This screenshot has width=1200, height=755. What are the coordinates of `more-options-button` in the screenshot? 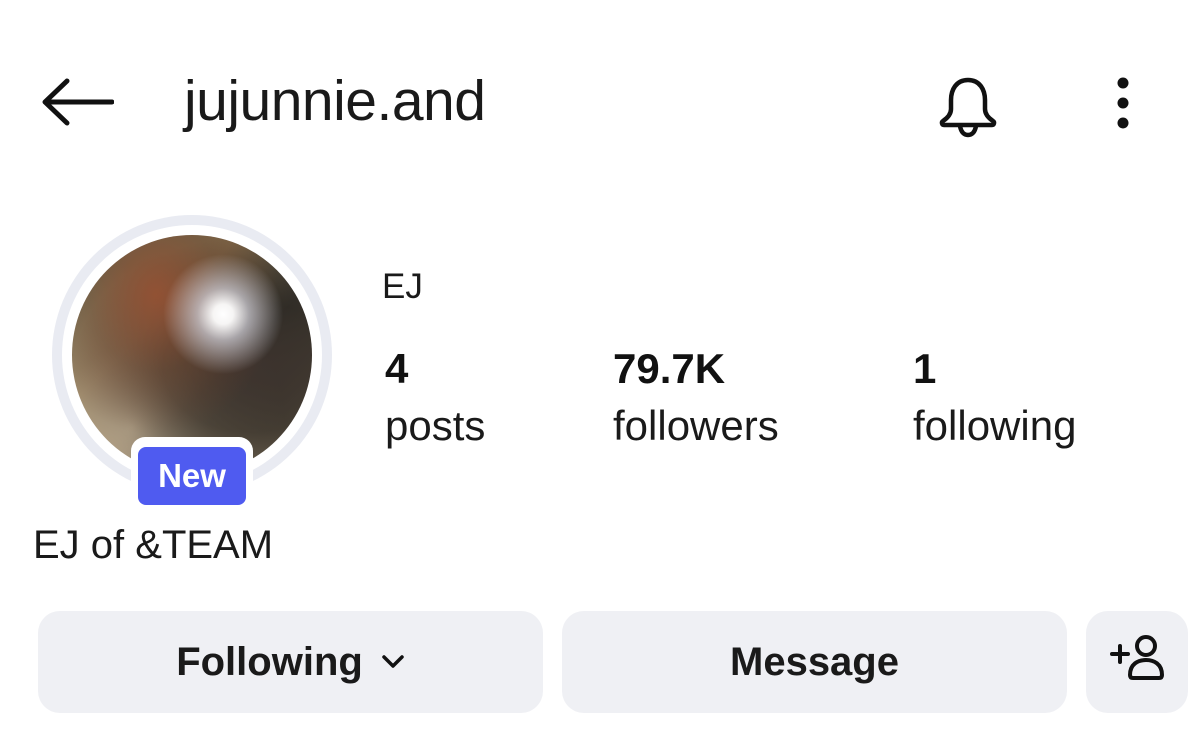 It's located at (1123, 105).